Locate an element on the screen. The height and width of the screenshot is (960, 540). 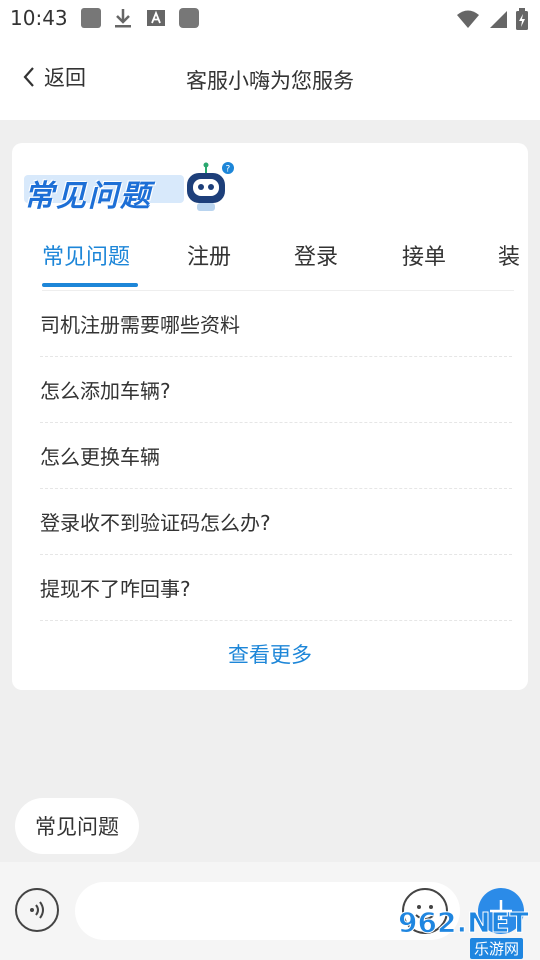
watermark: 962.NET 乐游网 is located at coordinates (469, 933).